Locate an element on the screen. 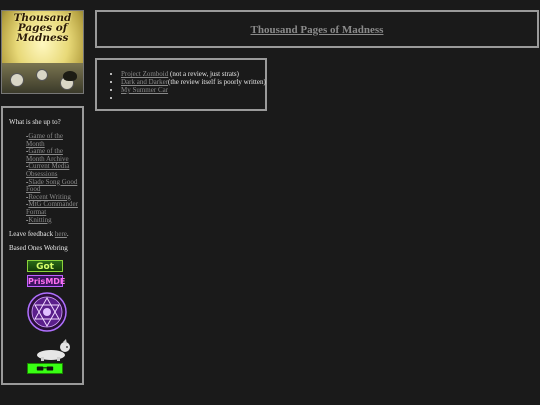  post-link: My Summer Car is located at coordinates (144, 90).